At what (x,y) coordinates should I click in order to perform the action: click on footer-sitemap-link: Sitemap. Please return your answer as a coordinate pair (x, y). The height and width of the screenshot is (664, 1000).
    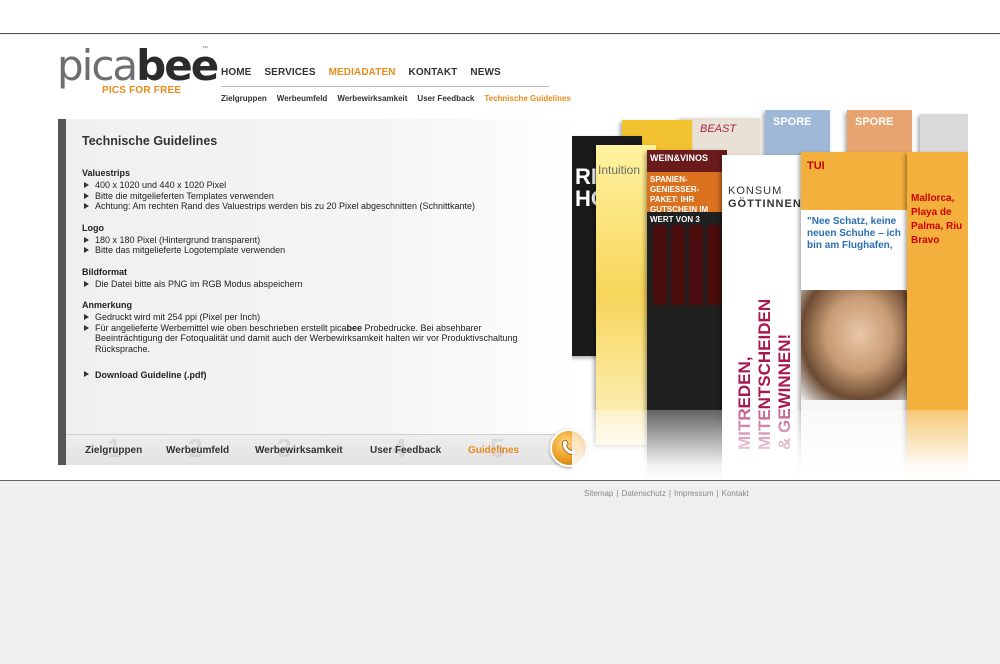
    Looking at the image, I should click on (598, 493).